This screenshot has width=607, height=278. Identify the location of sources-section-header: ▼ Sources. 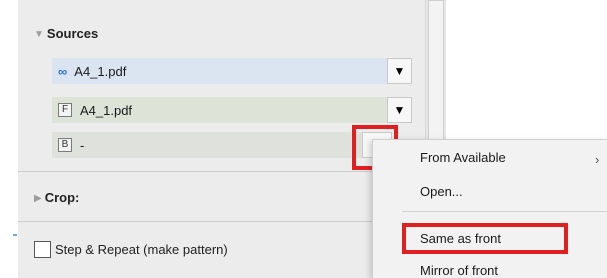
(66, 33).